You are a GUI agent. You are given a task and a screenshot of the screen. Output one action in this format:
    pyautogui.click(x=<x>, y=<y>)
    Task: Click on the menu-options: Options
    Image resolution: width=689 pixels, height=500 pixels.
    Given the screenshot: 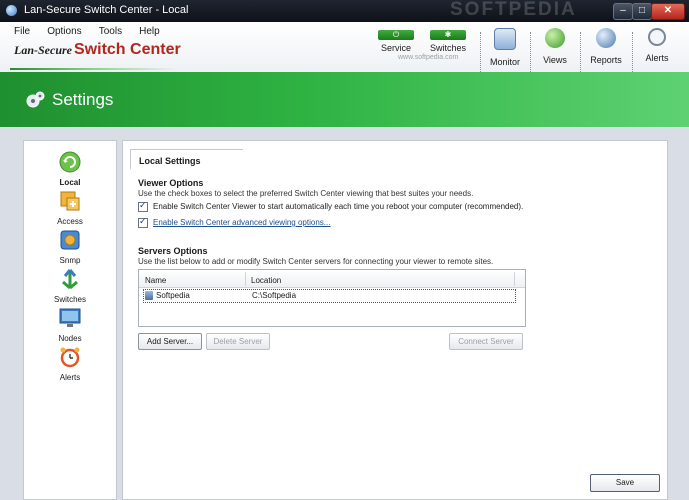 What is the action you would take?
    pyautogui.click(x=64, y=31)
    